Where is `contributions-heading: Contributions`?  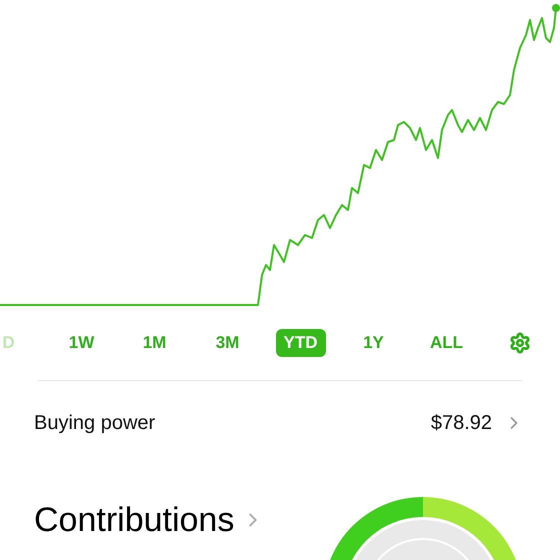
contributions-heading: Contributions is located at coordinates (134, 520).